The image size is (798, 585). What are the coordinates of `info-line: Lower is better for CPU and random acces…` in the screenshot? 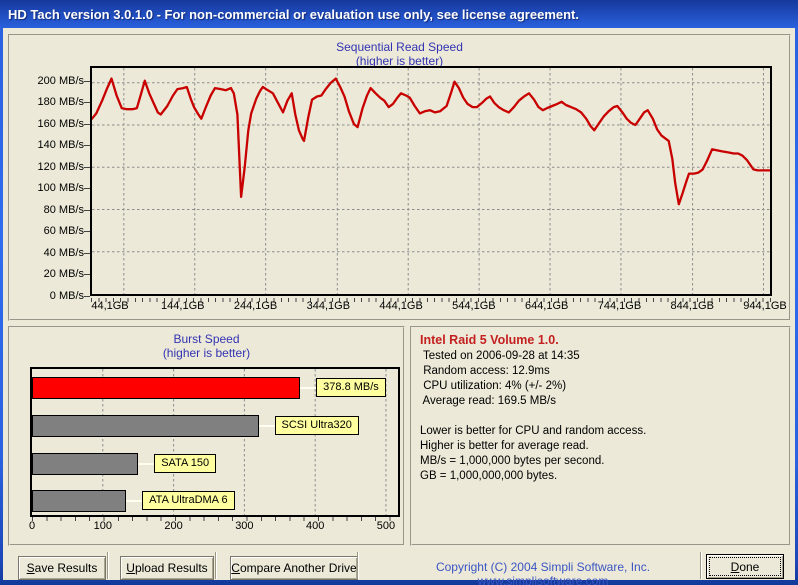 It's located at (533, 431).